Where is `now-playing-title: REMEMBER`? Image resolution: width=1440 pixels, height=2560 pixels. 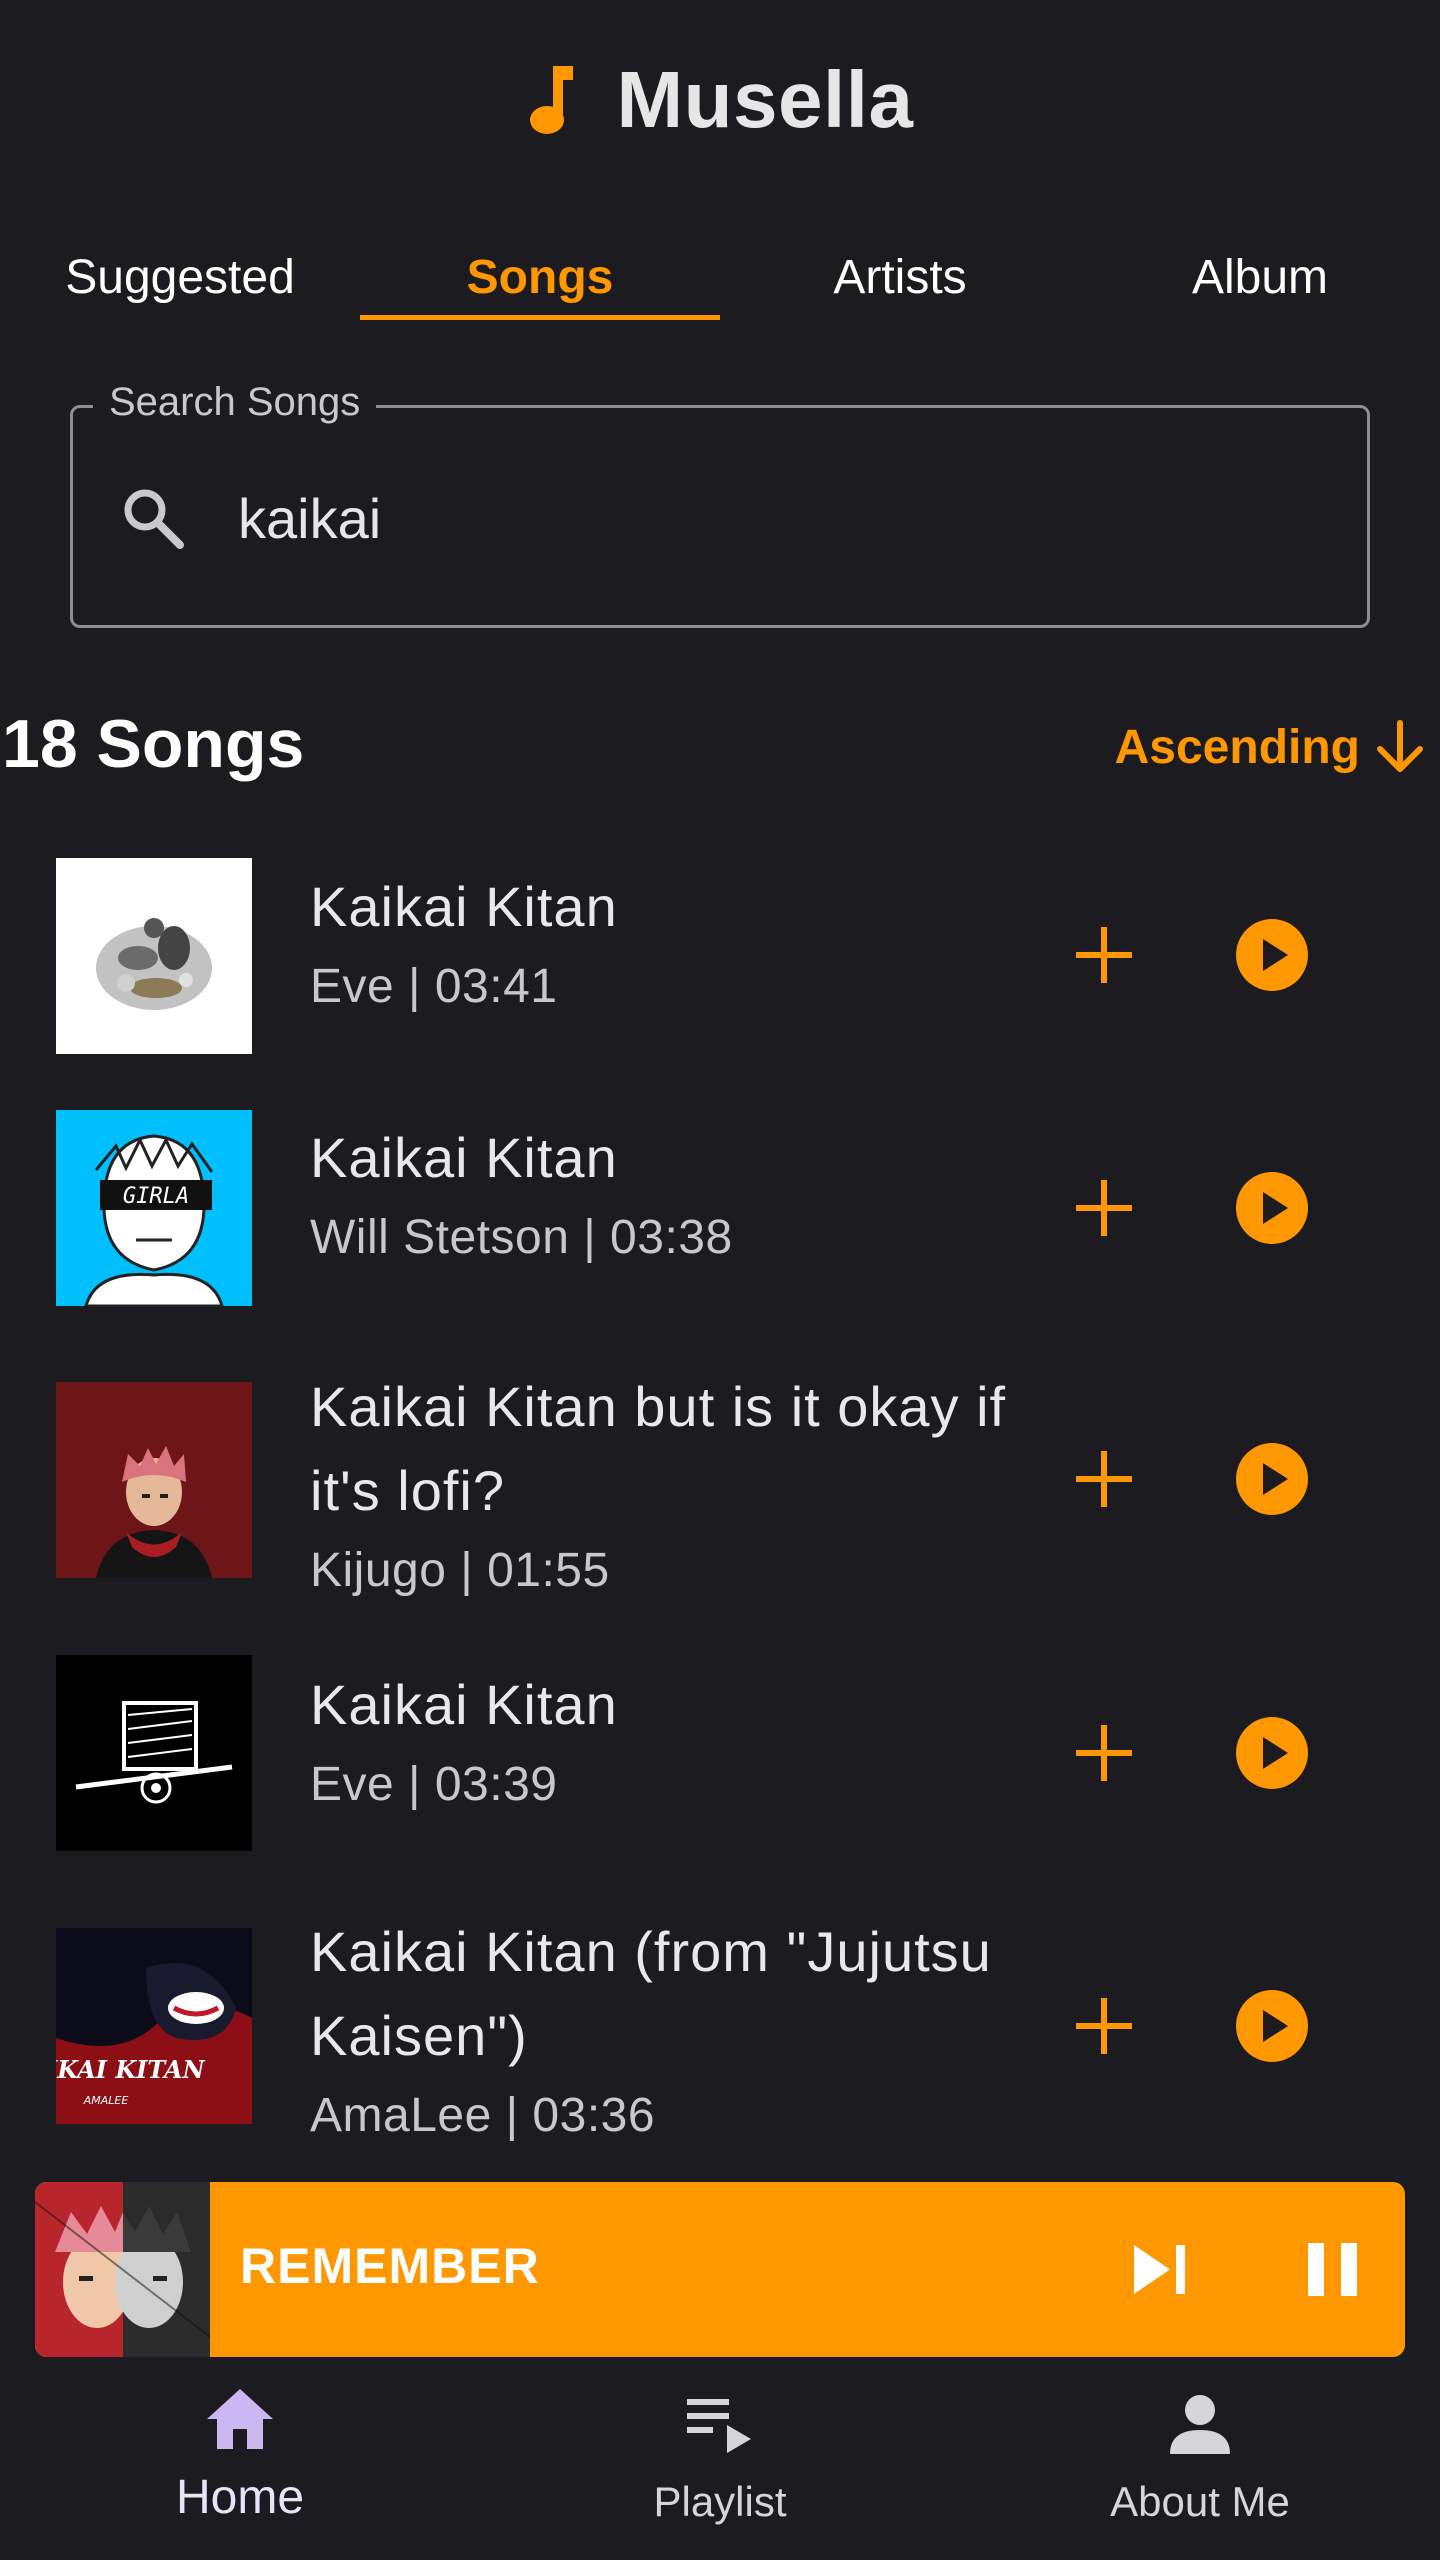
now-playing-title: REMEMBER is located at coordinates (390, 2266).